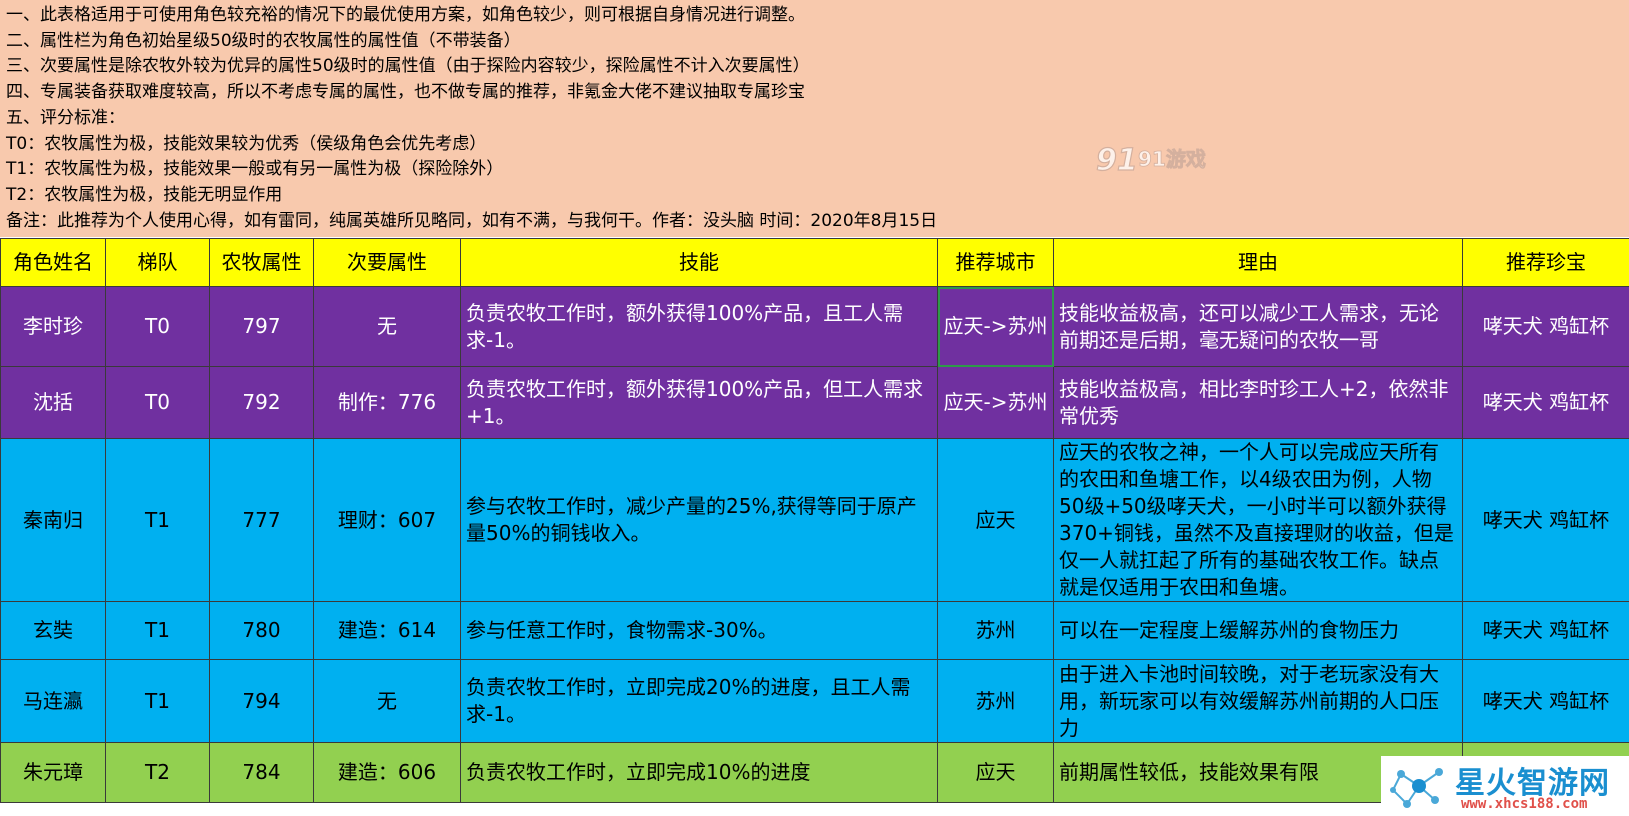 The width and height of the screenshot is (1629, 816). Describe the element at coordinates (261, 326) in the screenshot. I see `cell-farm: 797` at that location.